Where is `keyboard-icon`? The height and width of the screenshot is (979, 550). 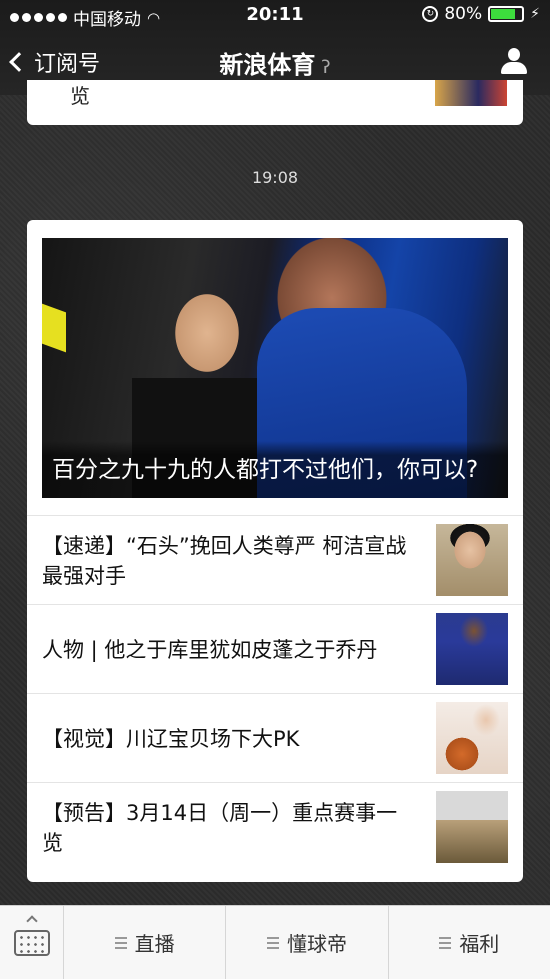 keyboard-icon is located at coordinates (32, 943).